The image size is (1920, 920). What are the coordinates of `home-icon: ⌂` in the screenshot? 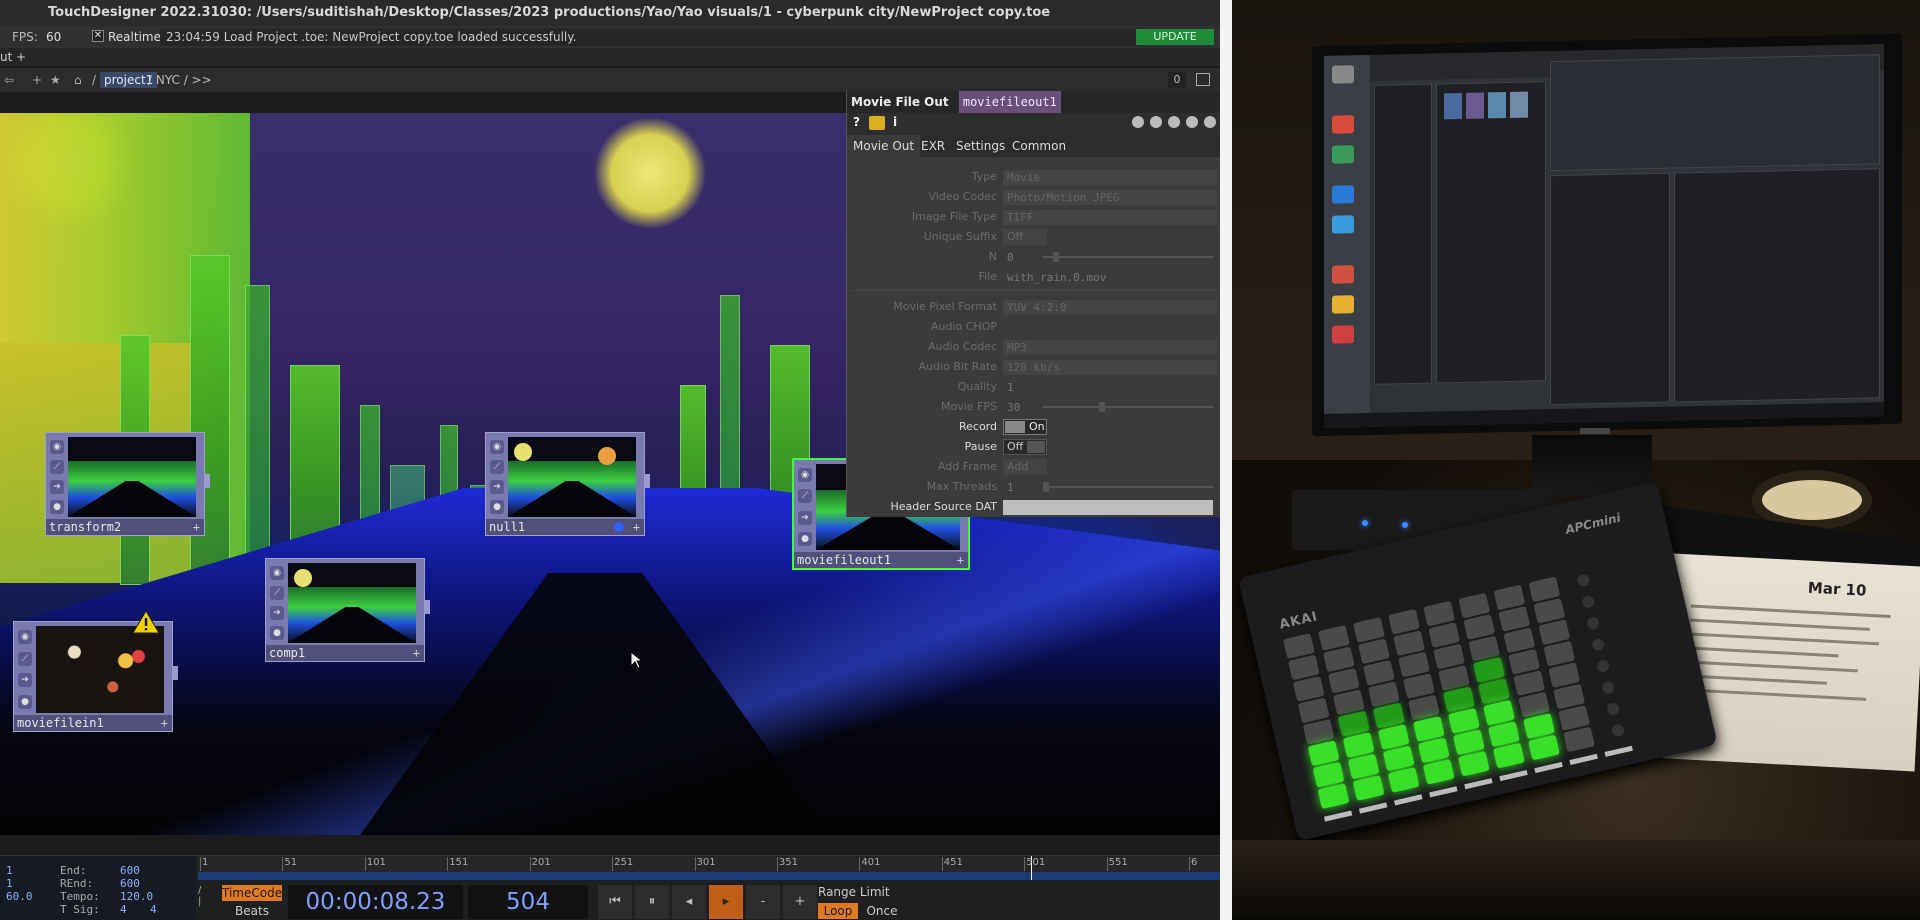 It's located at (78, 80).